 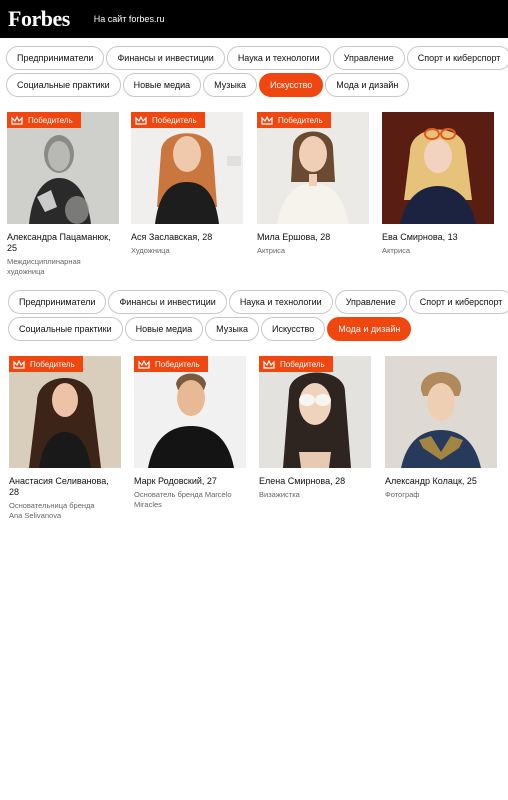 I want to click on forbes-logo: Forbes, so click(x=39, y=19).